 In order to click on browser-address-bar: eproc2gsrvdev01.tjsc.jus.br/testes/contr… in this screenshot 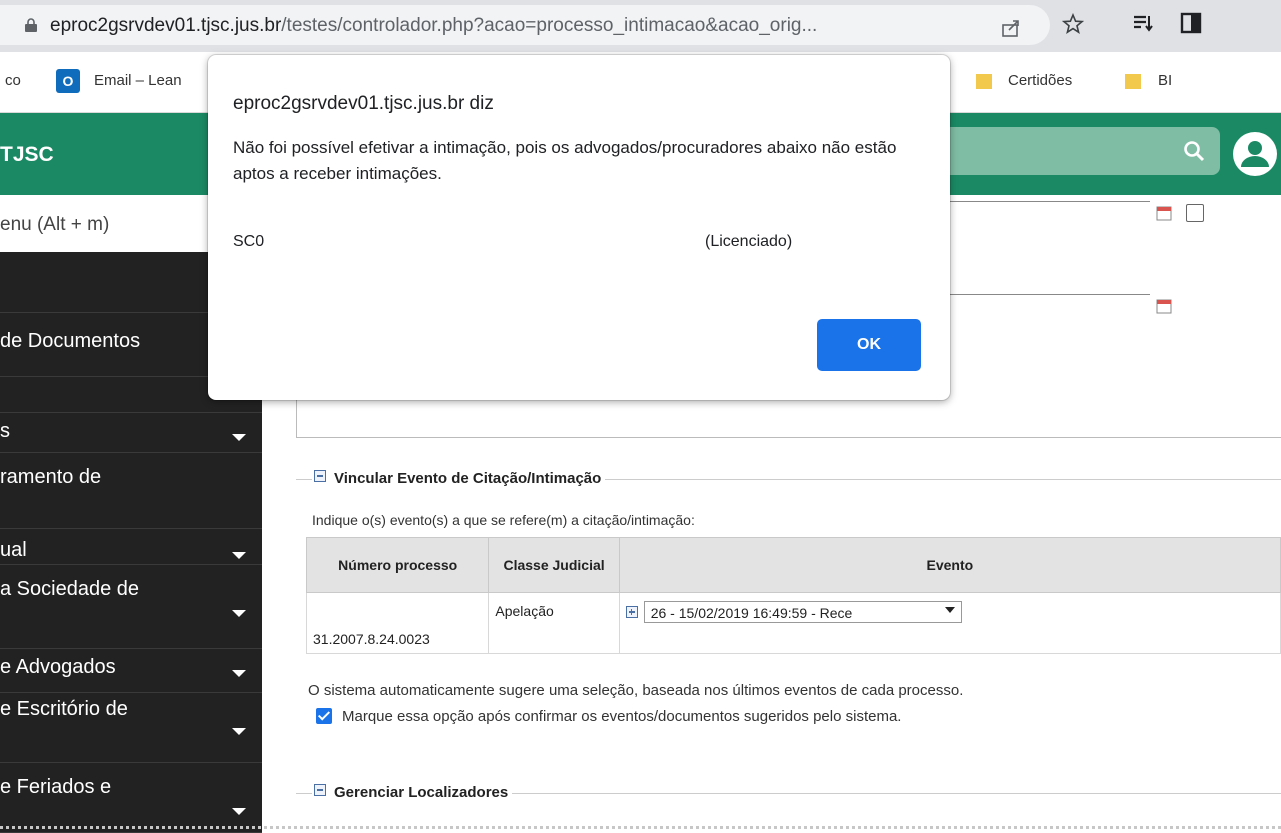, I will do `click(640, 26)`.